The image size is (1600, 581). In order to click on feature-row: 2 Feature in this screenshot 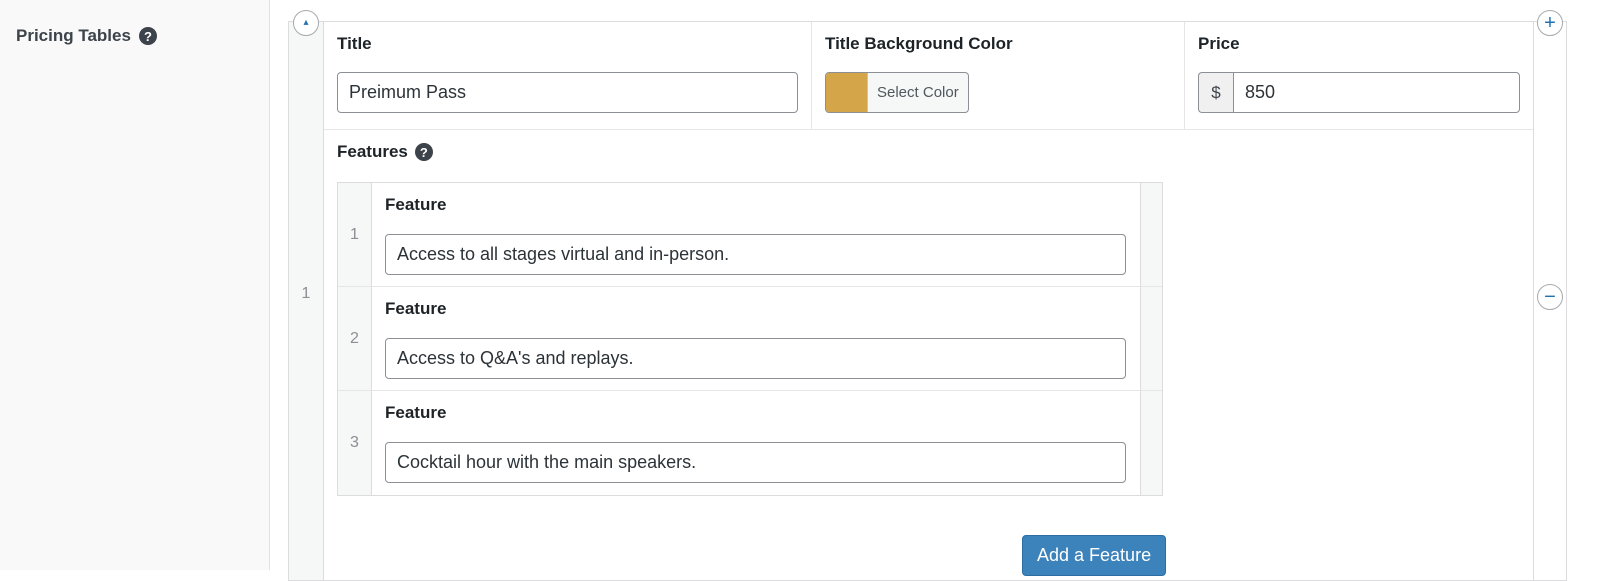, I will do `click(750, 339)`.